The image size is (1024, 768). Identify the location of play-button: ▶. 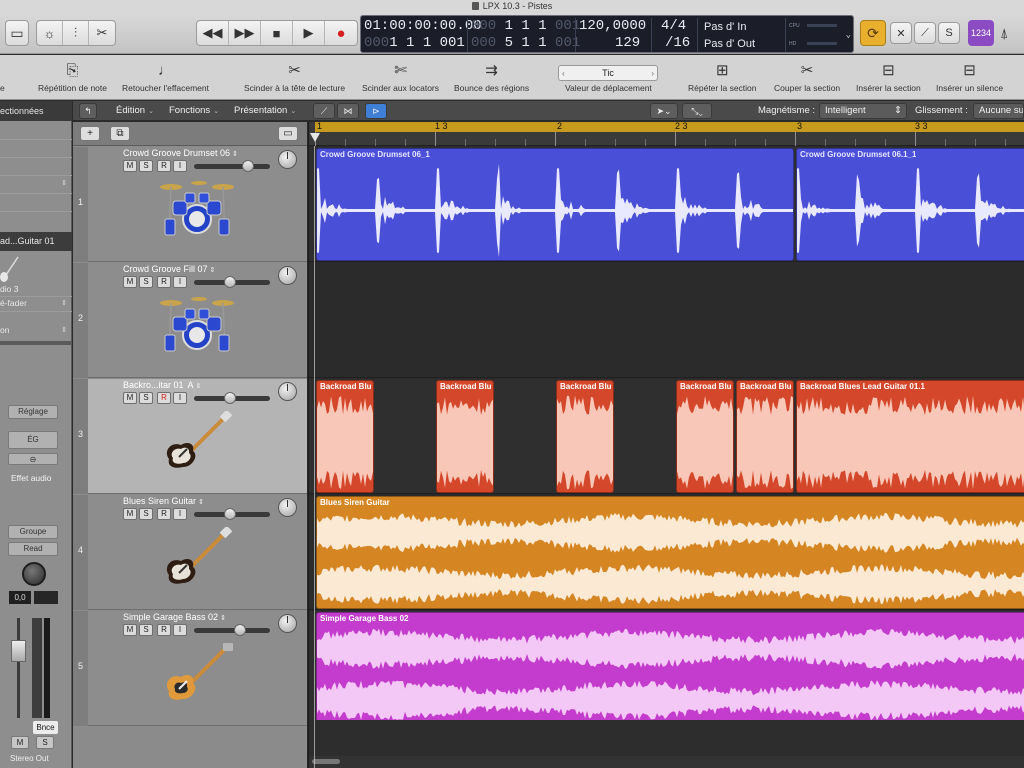
(309, 33).